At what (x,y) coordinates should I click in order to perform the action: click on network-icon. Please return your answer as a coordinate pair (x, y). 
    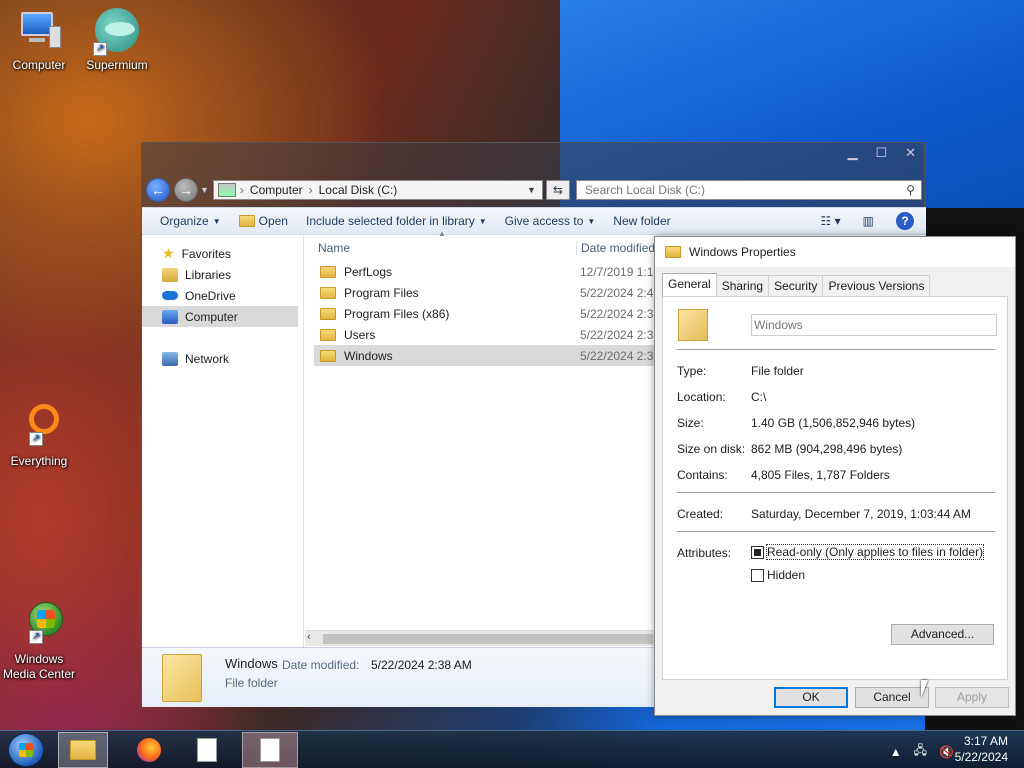
    Looking at the image, I should click on (170, 358).